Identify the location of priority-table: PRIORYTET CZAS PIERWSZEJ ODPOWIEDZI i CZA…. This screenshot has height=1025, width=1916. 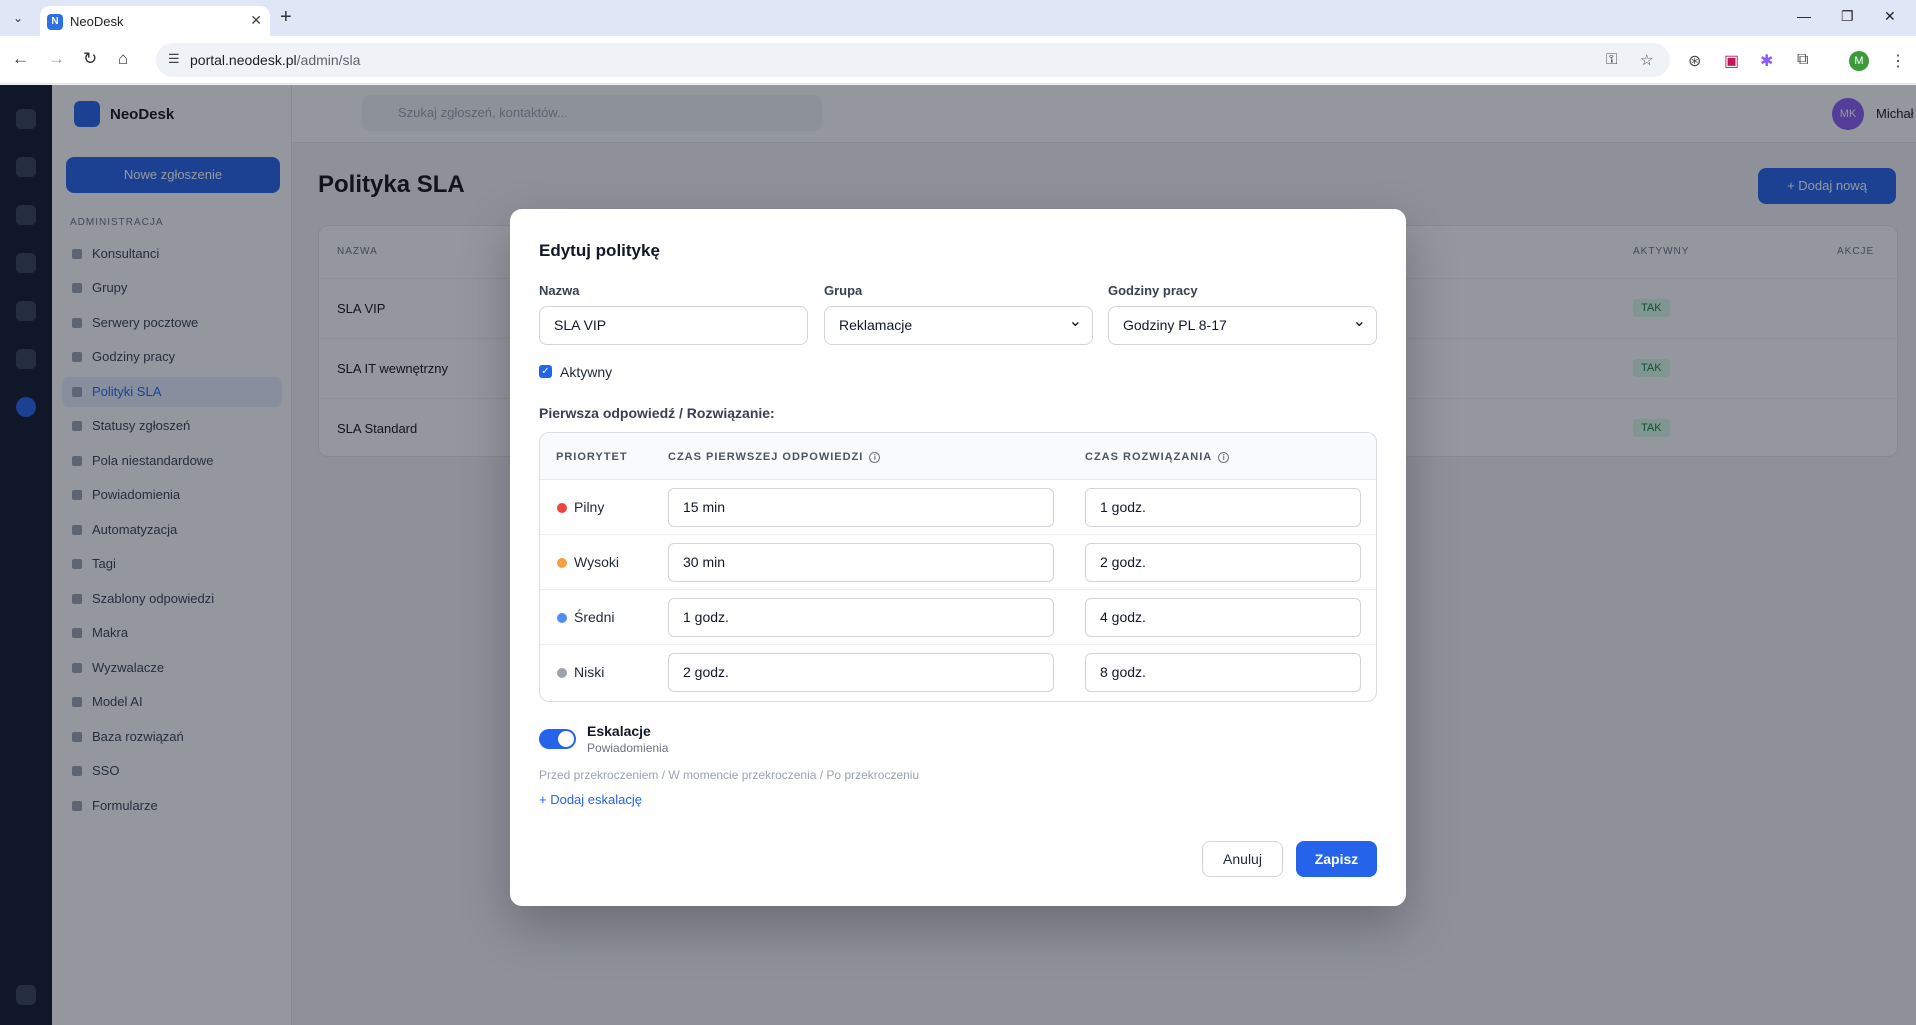
(958, 567).